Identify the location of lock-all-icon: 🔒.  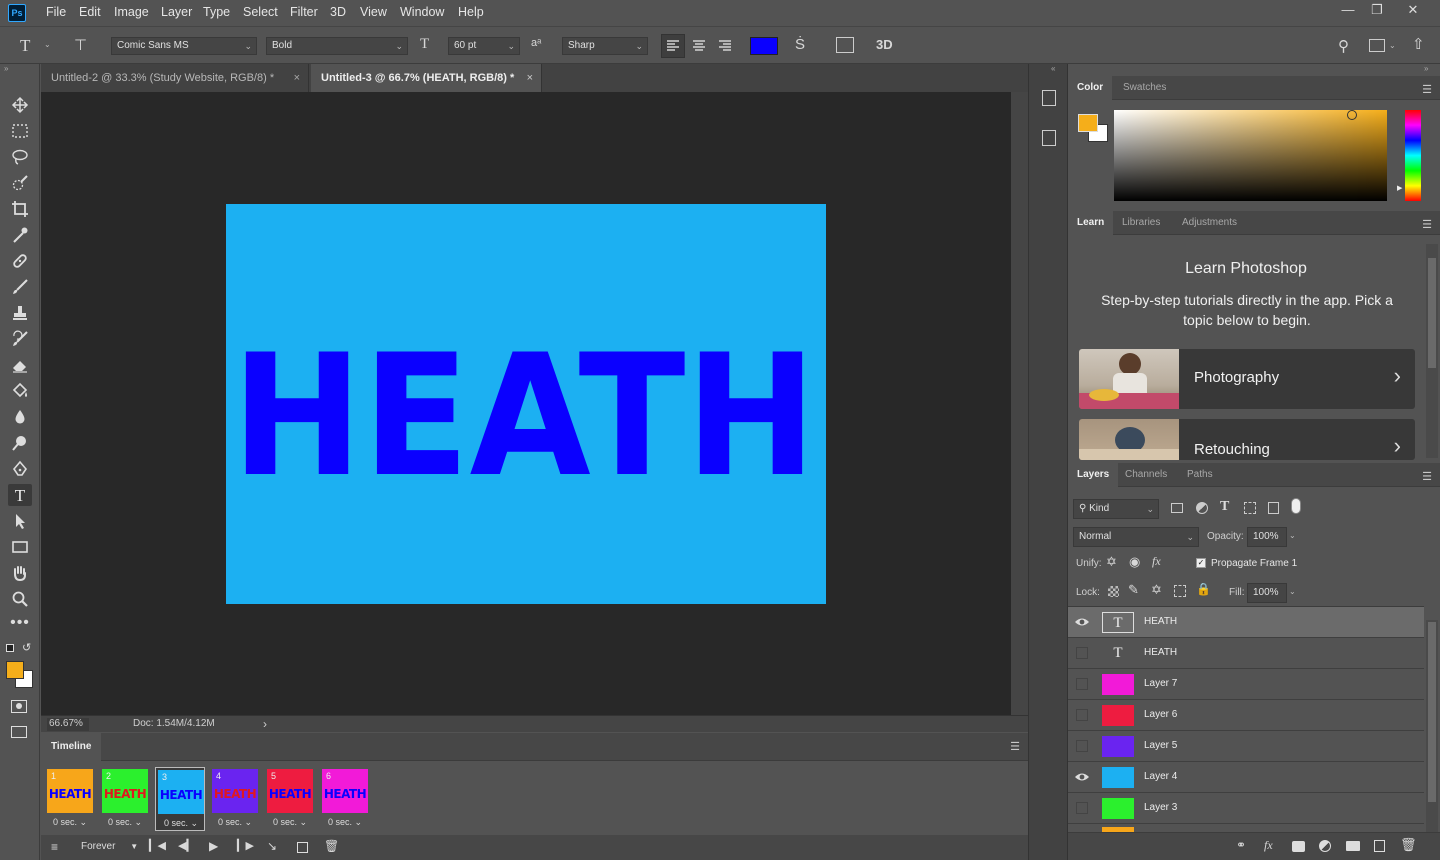
(1203, 589).